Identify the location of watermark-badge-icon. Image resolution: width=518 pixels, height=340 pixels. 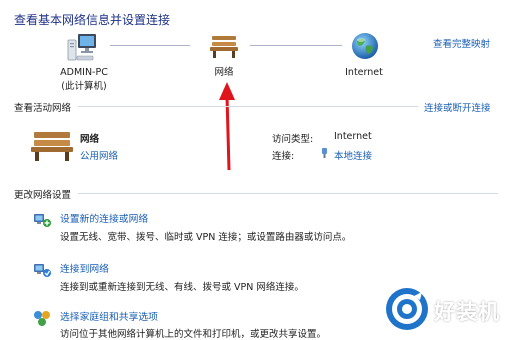
(407, 309).